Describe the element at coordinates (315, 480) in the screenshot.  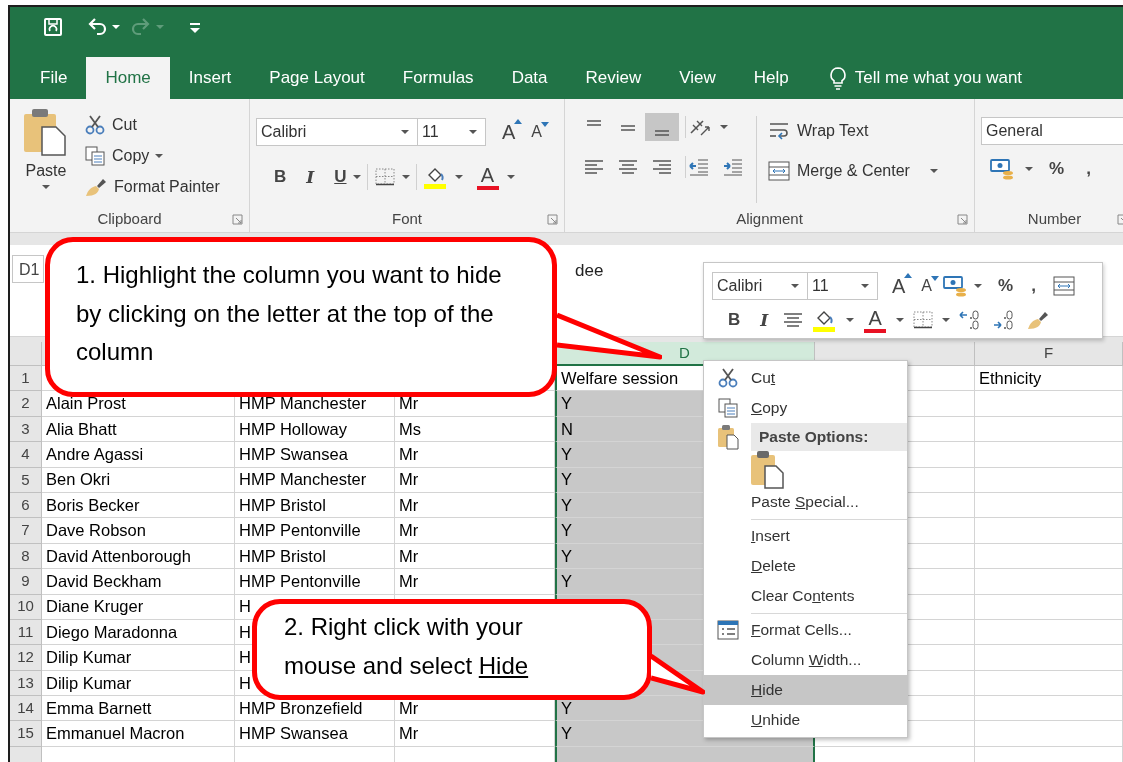
I see `table-cell: HMP Manchester` at that location.